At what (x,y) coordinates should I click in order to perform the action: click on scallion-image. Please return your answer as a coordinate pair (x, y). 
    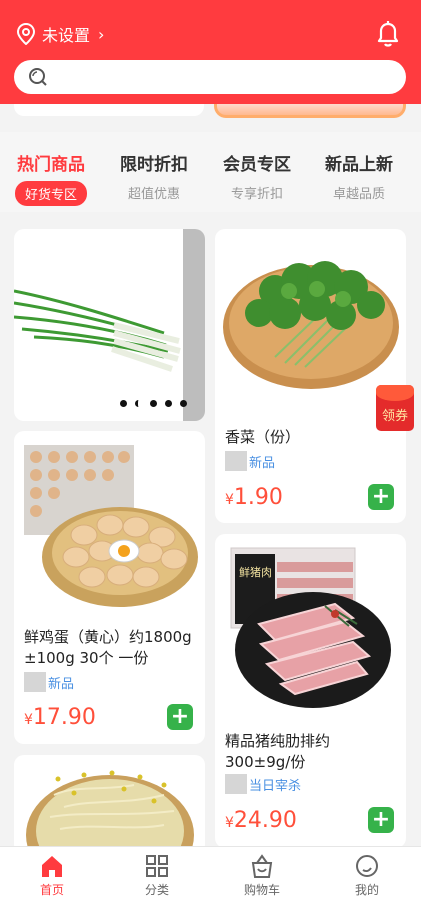
    Looking at the image, I should click on (109, 325).